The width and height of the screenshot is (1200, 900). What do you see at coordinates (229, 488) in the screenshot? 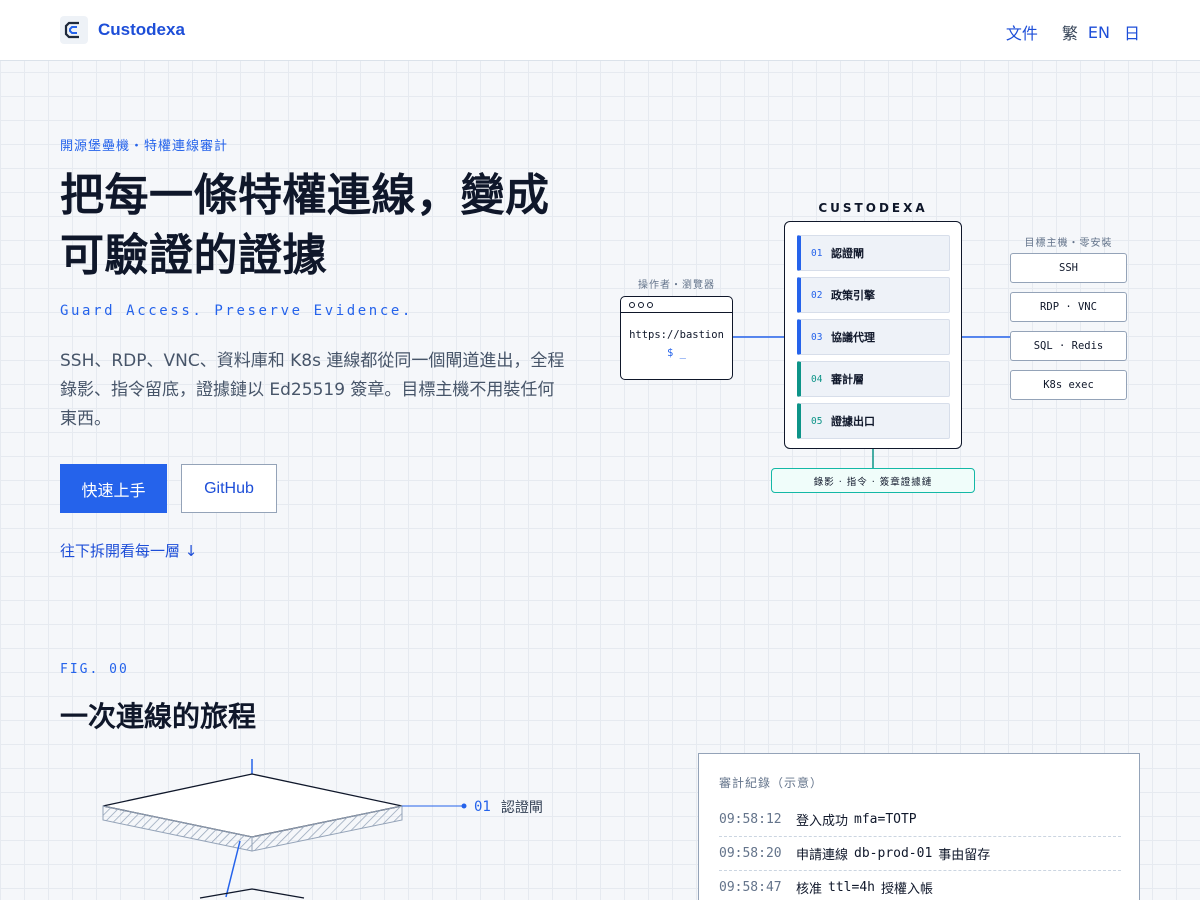
I see `github-button: GitHub` at bounding box center [229, 488].